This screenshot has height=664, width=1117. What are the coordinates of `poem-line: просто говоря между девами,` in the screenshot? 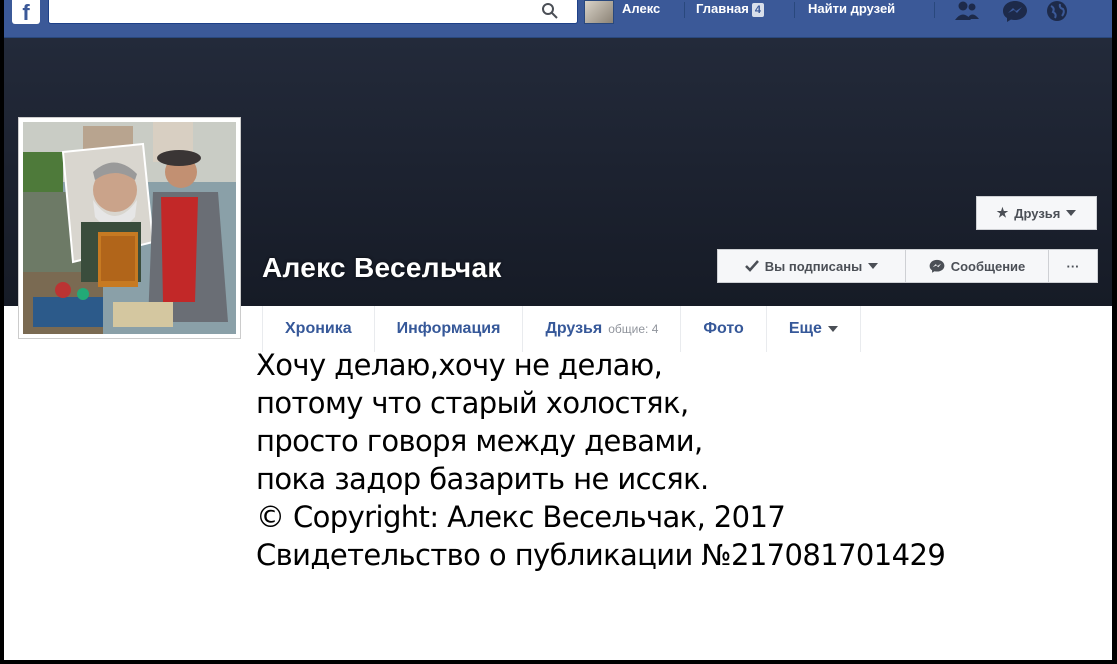 It's located at (479, 441).